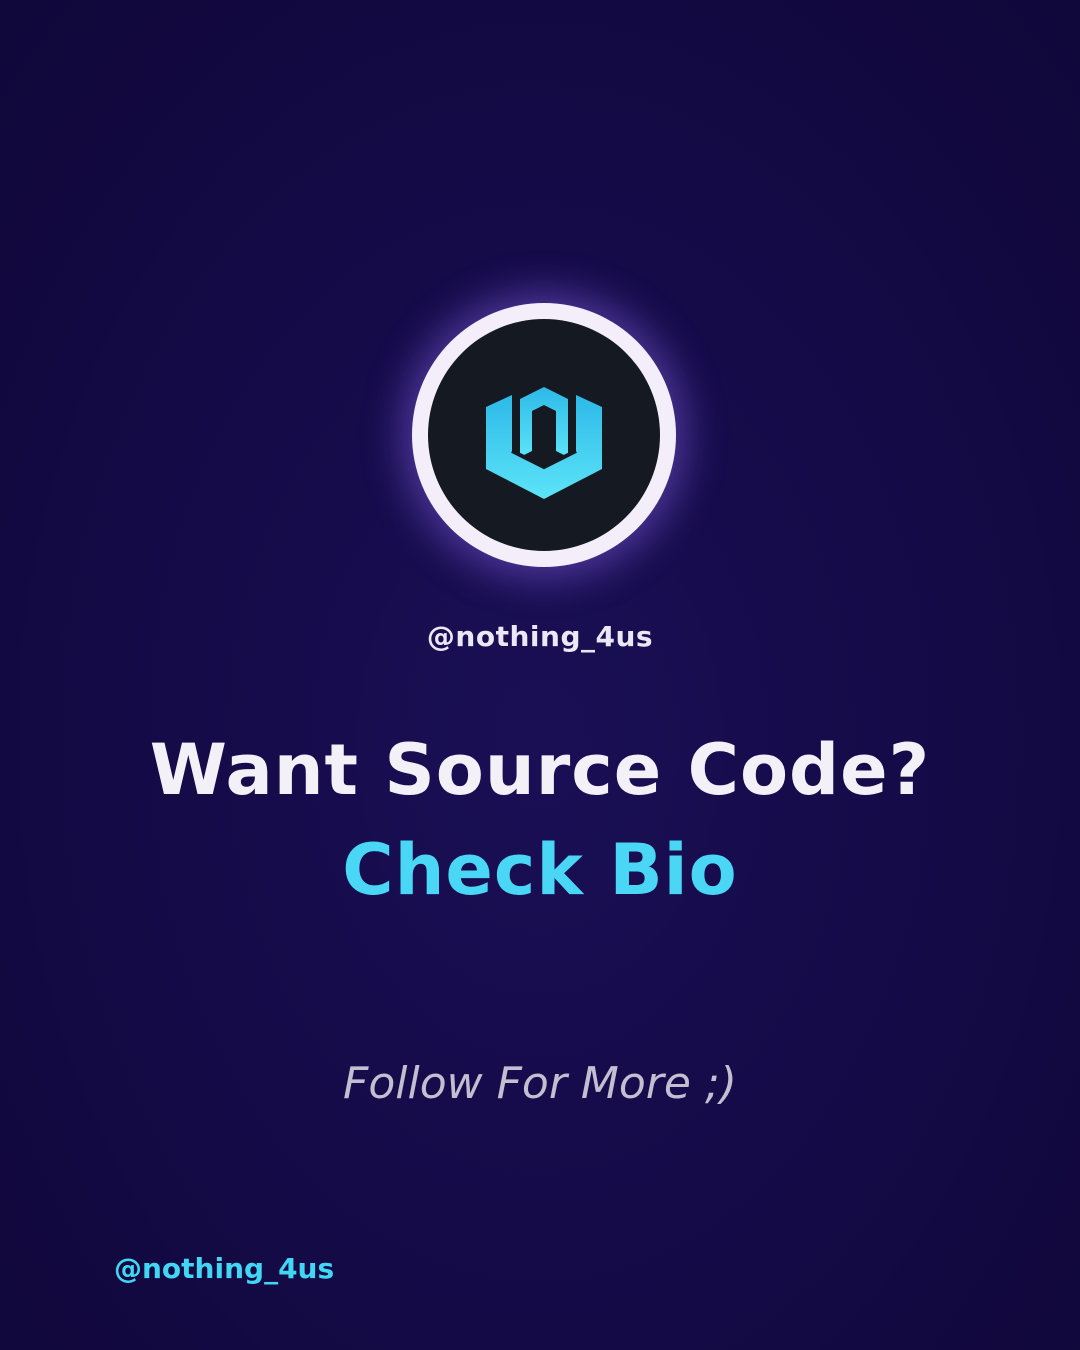 The image size is (1080, 1350). Describe the element at coordinates (540, 770) in the screenshot. I see `headline-primary: Want Source Code?` at that location.